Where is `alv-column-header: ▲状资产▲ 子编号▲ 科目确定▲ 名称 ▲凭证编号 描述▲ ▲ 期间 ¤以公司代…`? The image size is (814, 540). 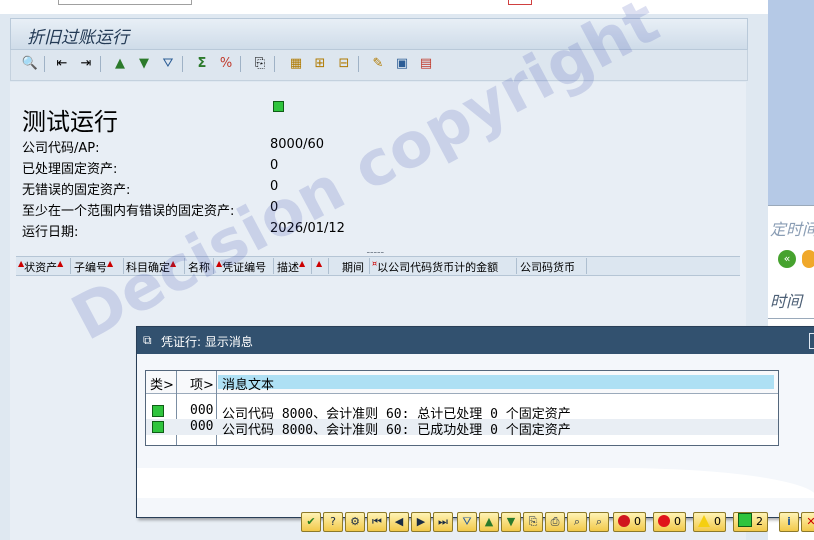
alv-column-header: ▲状资产▲ 子编号▲ 科目确定▲ 名称 ▲凭证编号 描述▲ ▲ 期间 ¤以公司代… is located at coordinates (378, 266).